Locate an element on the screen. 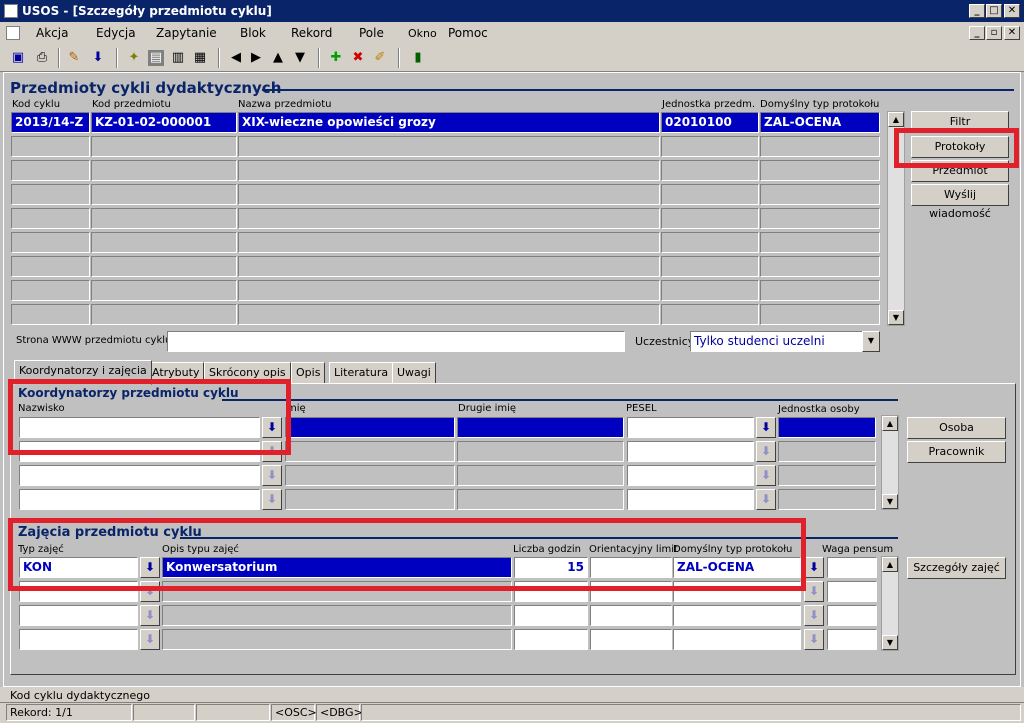 The height and width of the screenshot is (723, 1024). cell-typ-protokolu: ZAL-OCENA is located at coordinates (820, 122).